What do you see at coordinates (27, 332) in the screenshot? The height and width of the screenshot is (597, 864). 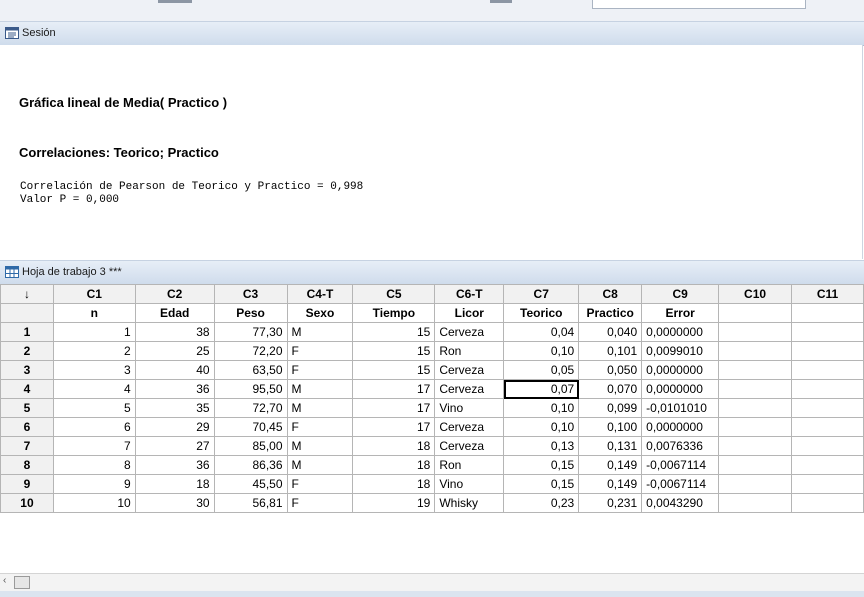 I see `row-number: 1` at bounding box center [27, 332].